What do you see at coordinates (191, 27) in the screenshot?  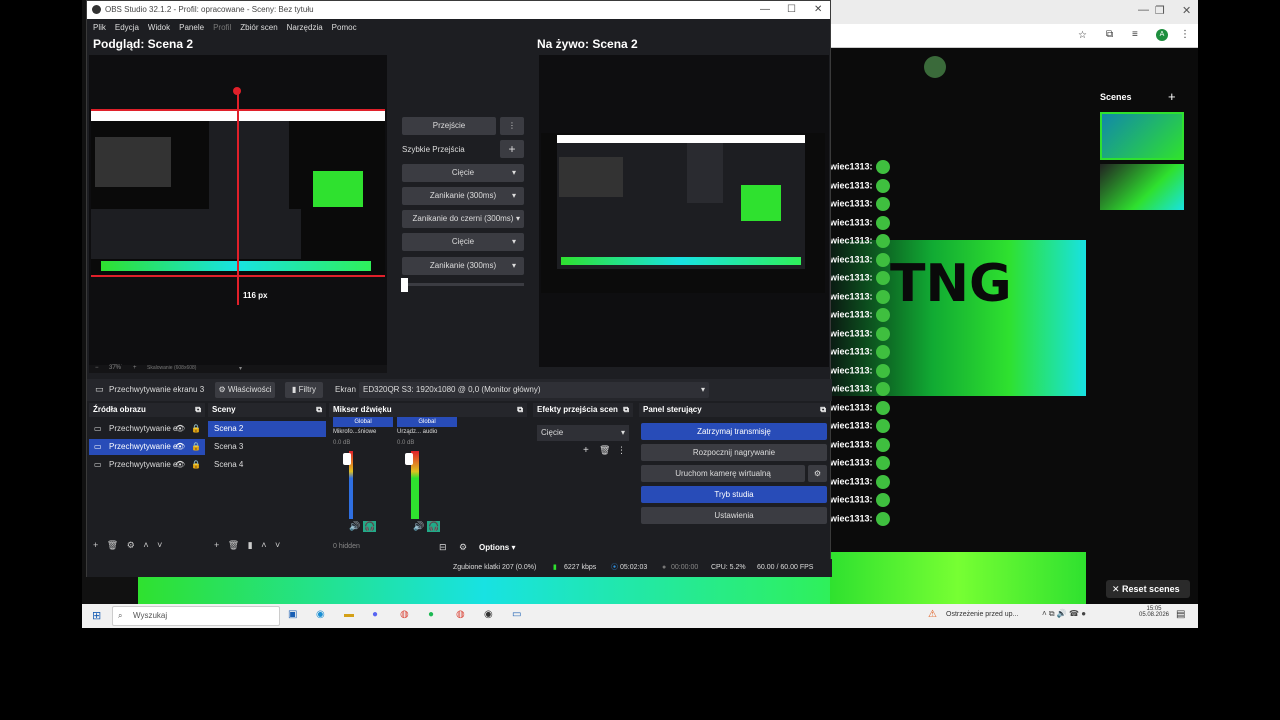 I see `menu-panele: Panele` at bounding box center [191, 27].